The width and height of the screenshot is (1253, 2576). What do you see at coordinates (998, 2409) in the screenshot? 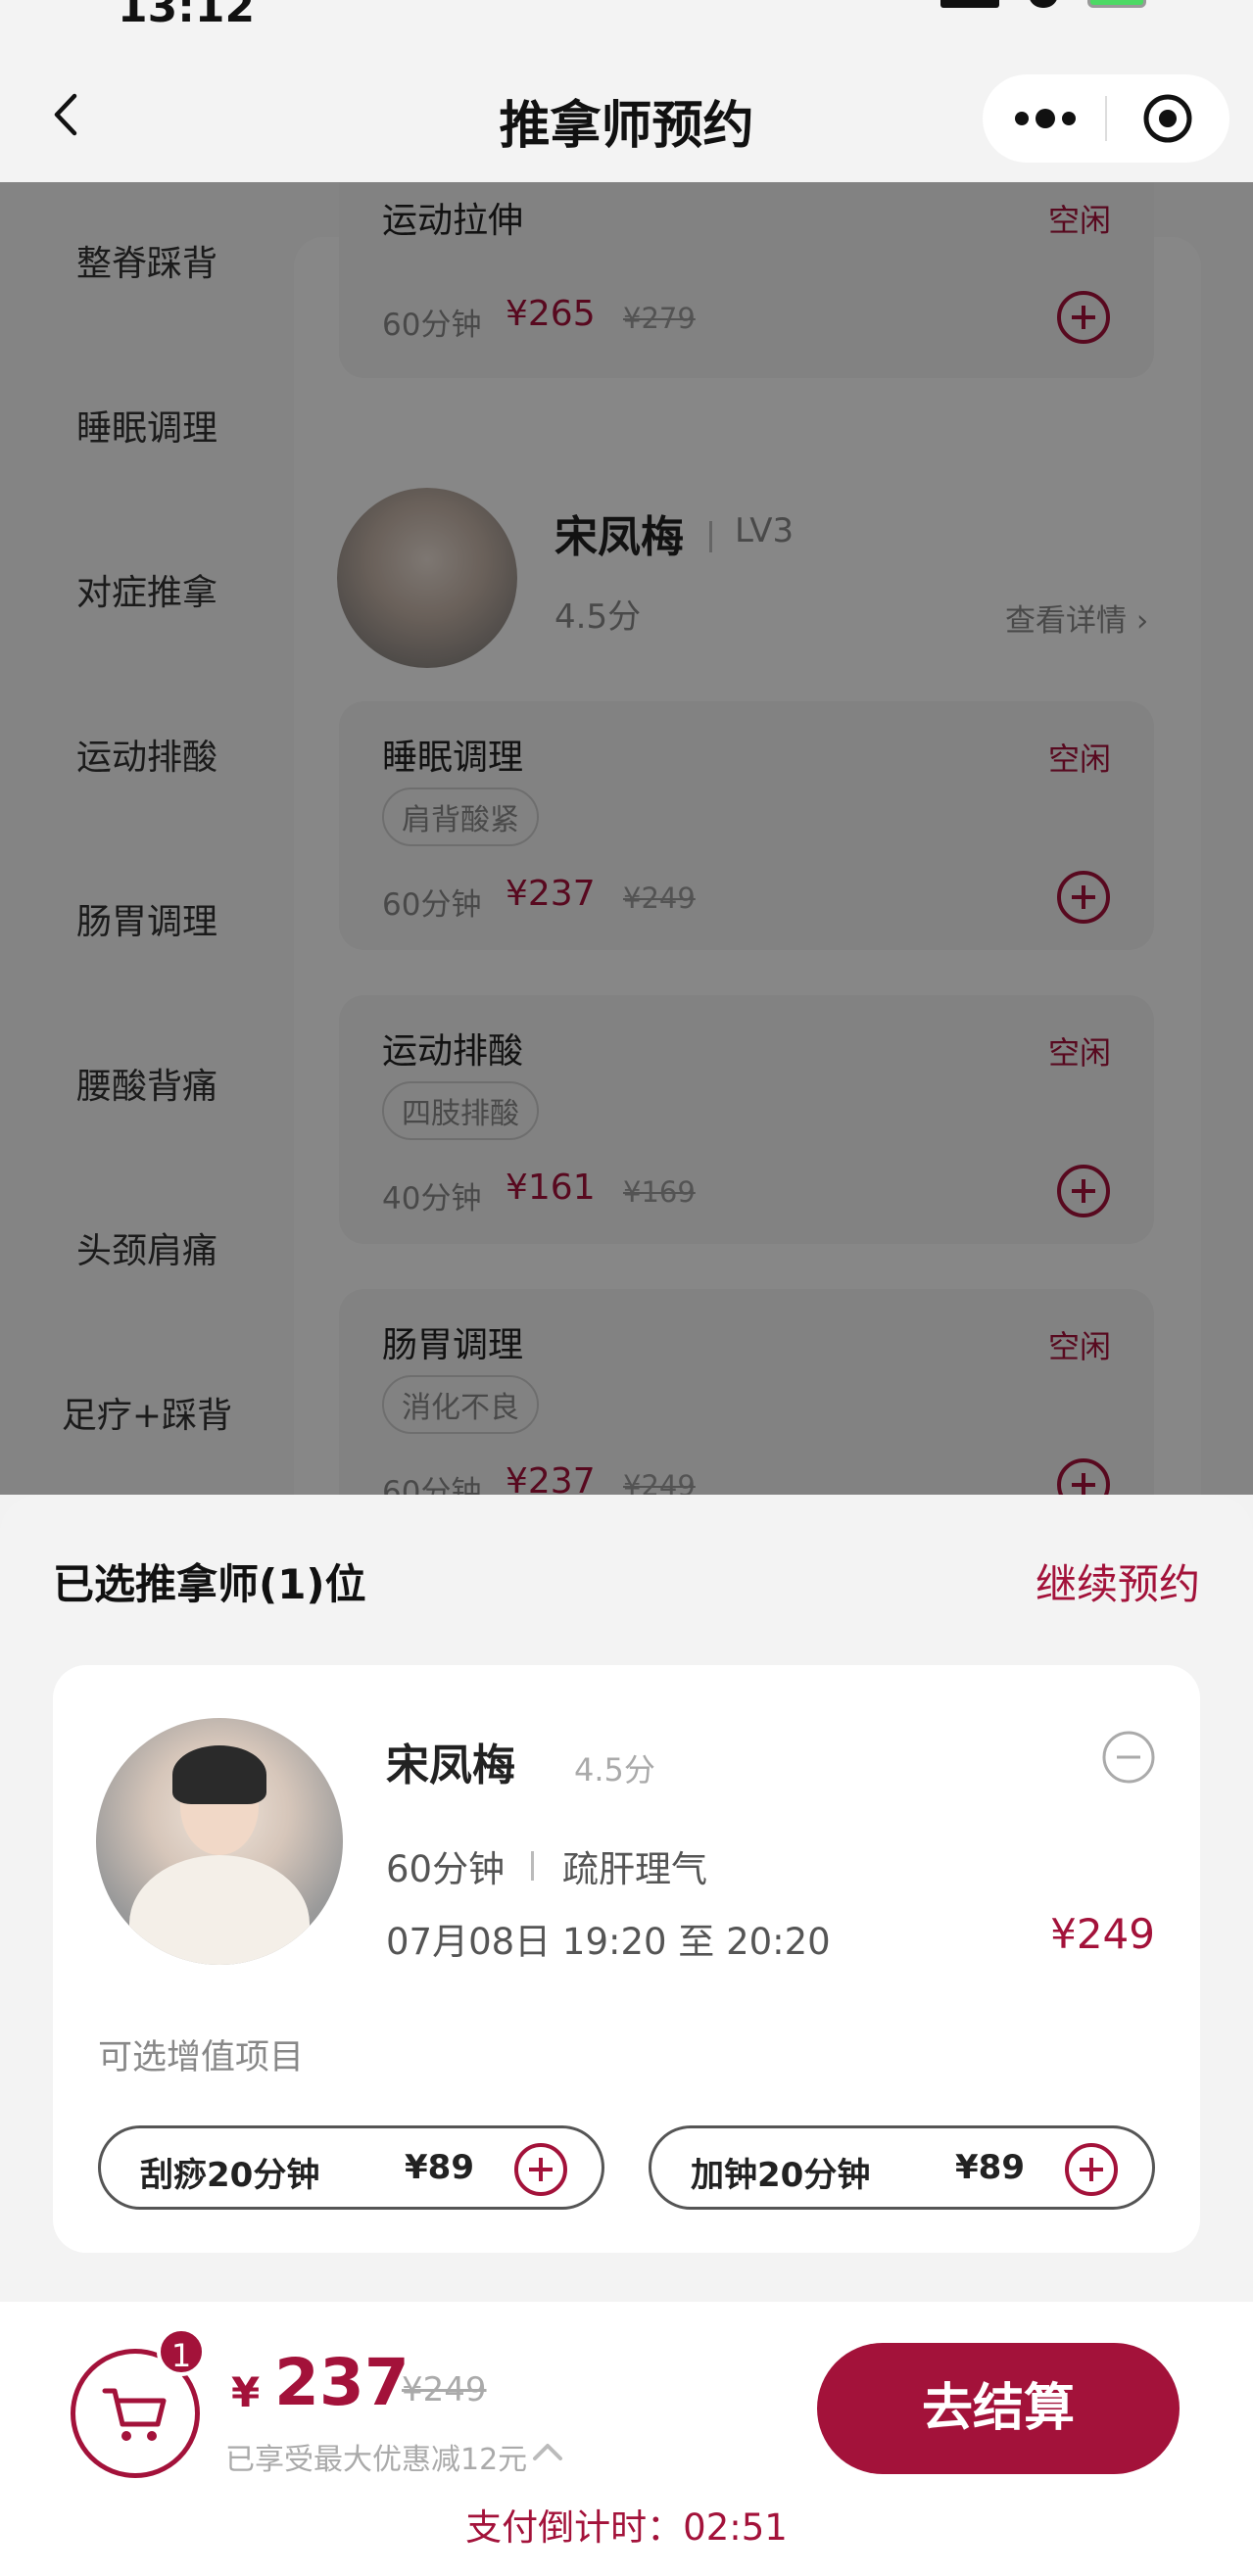
I see `checkout-button: 去结算` at bounding box center [998, 2409].